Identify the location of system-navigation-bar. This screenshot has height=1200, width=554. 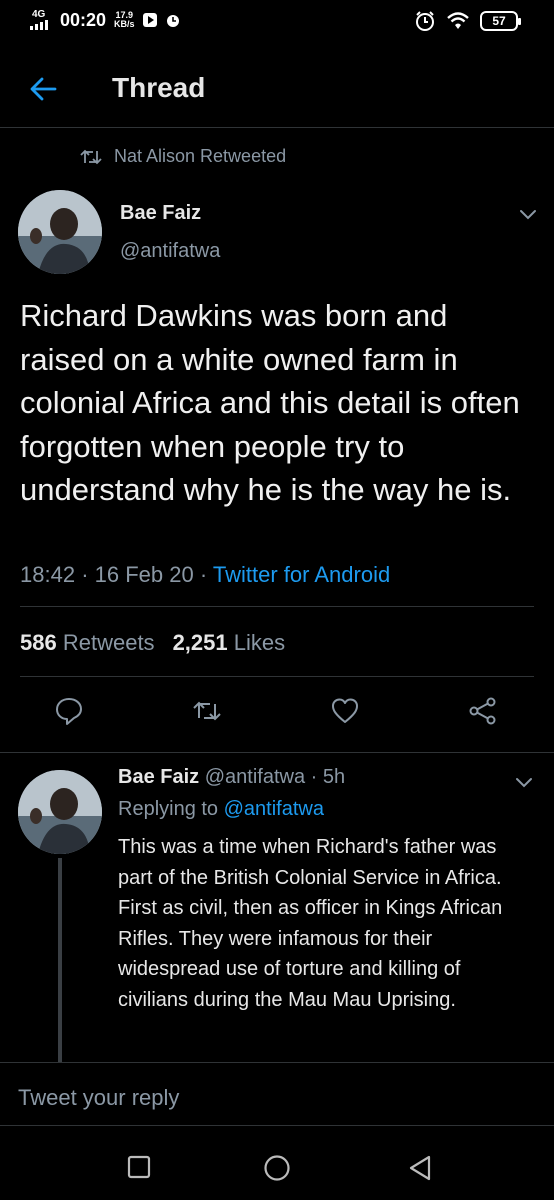
(277, 1164).